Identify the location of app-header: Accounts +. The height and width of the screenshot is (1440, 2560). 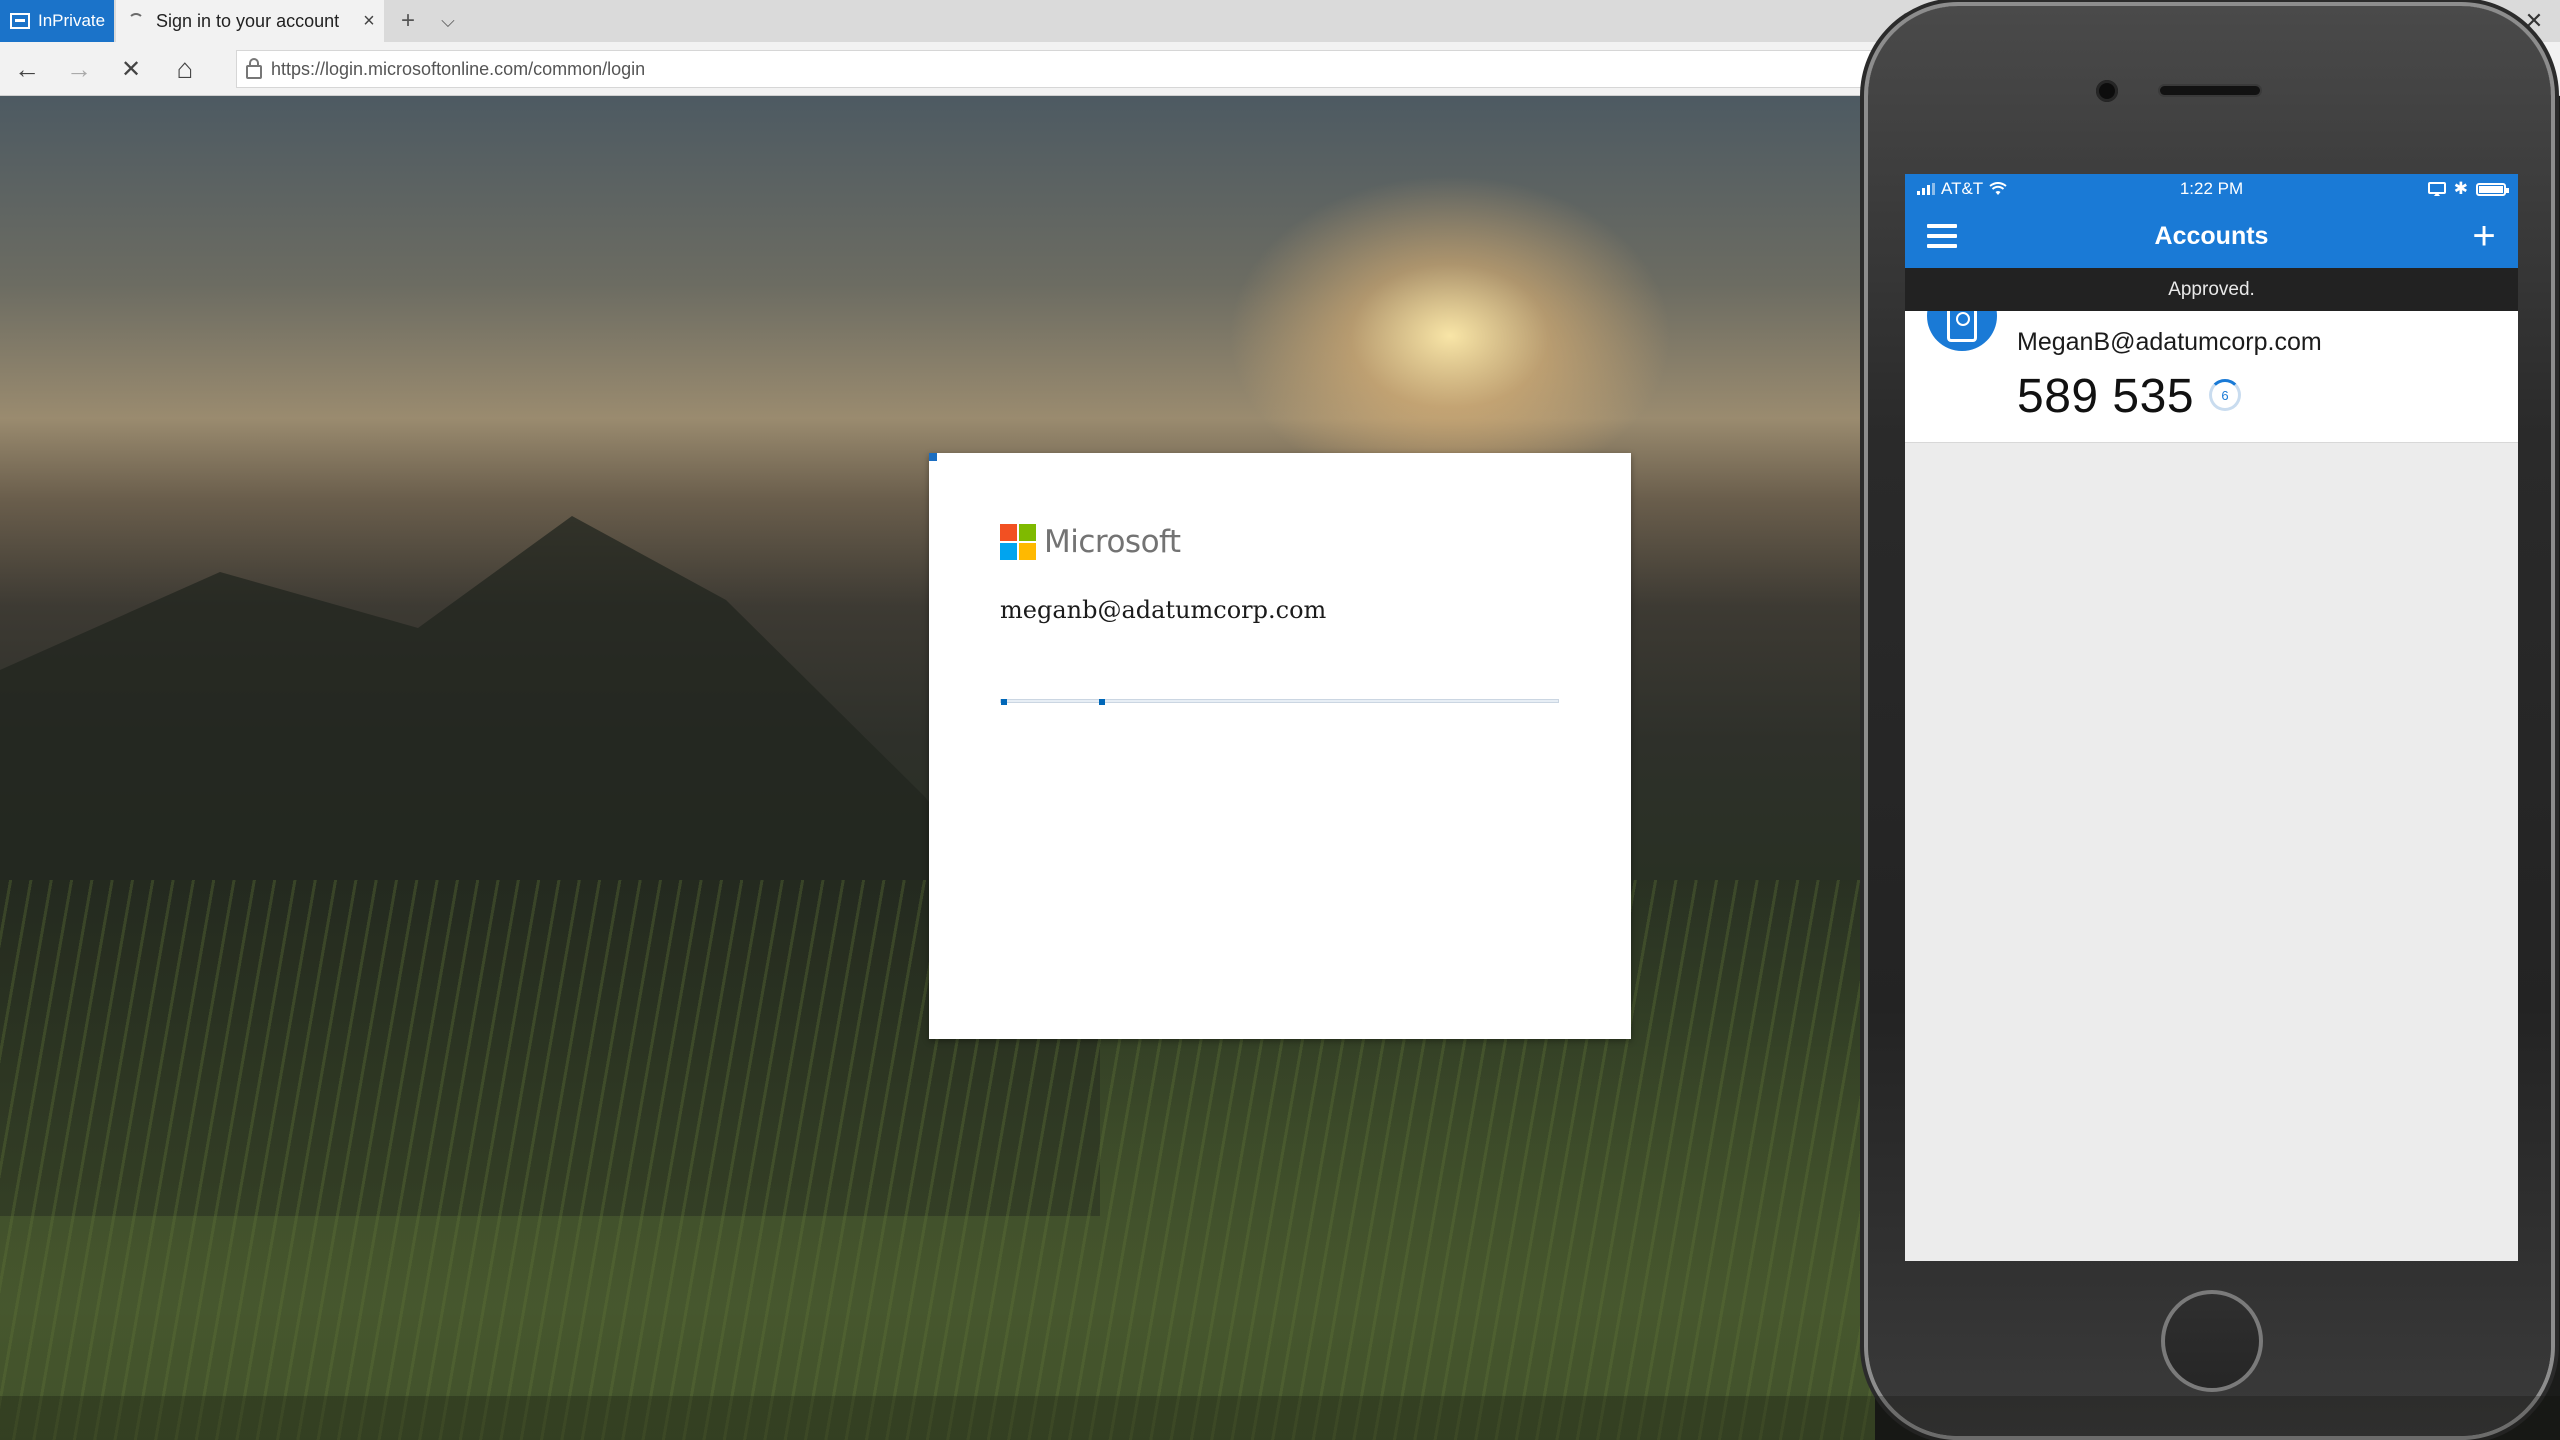
(2211, 236).